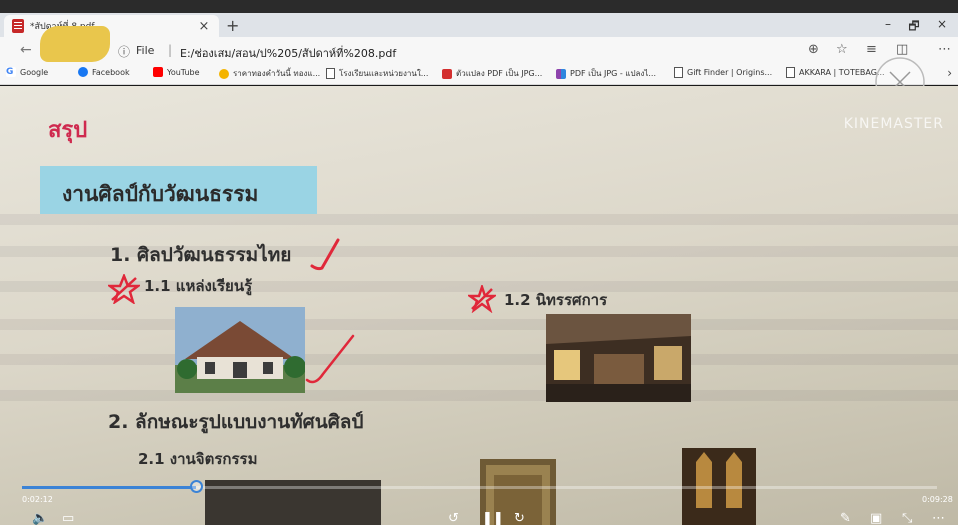 This screenshot has height=525, width=958. I want to click on video-progress-fill, so click(109, 487).